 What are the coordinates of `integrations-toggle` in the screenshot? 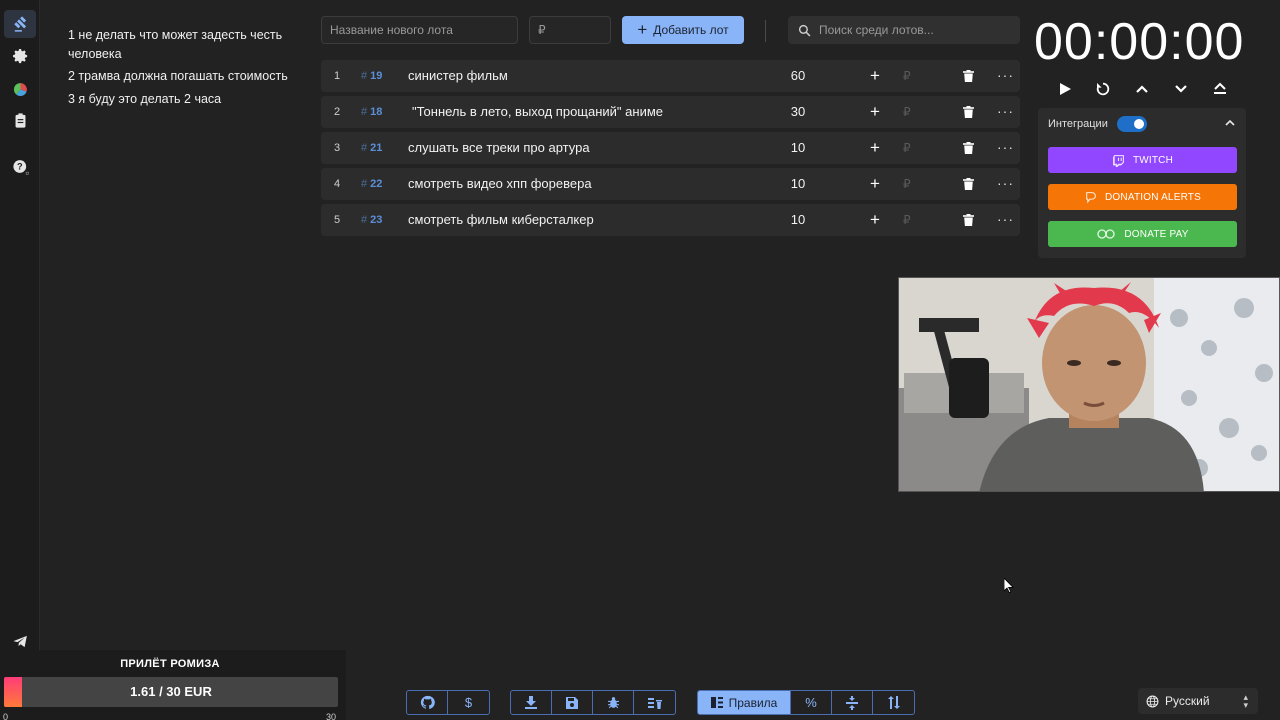 It's located at (1132, 124).